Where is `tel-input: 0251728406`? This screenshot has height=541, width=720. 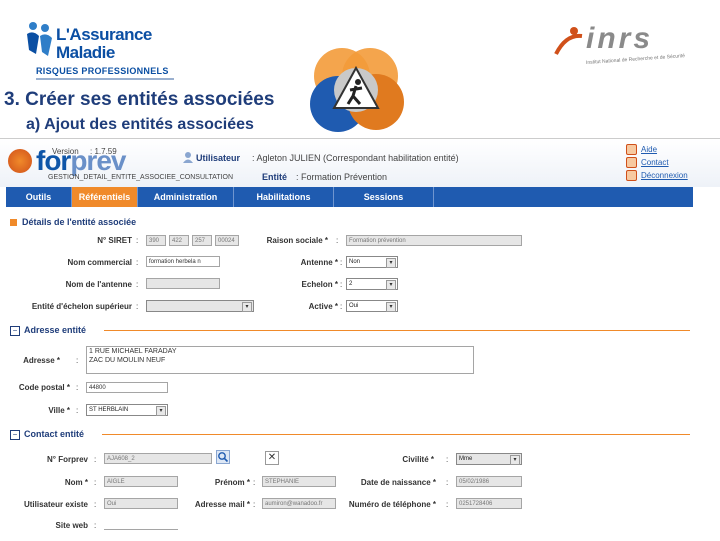
tel-input: 0251728406 is located at coordinates (489, 503).